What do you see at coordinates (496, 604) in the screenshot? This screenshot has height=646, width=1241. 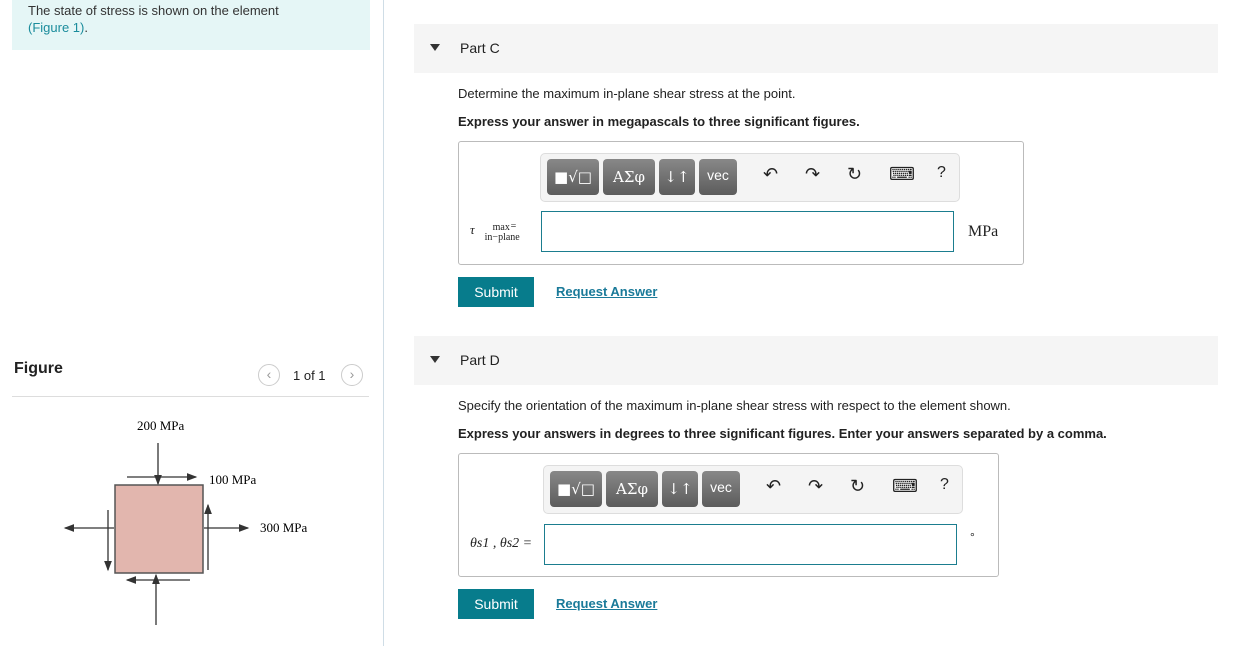 I see `part-d-submit-button: Submit` at bounding box center [496, 604].